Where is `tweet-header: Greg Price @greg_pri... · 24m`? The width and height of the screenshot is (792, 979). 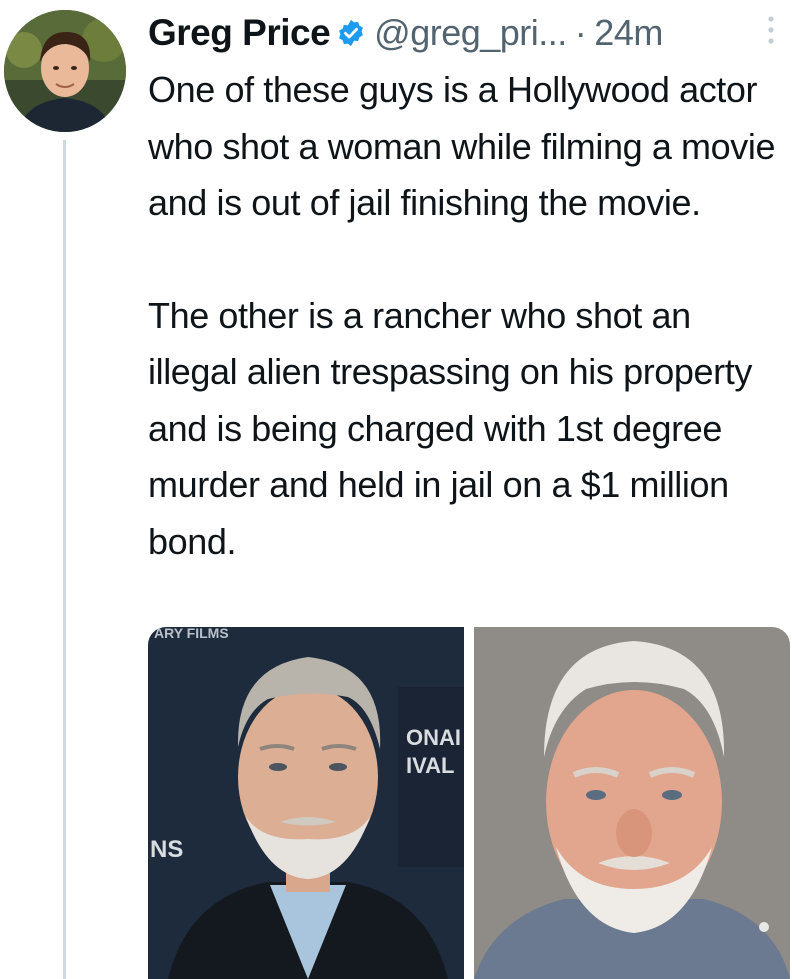 tweet-header: Greg Price @greg_pri... · 24m is located at coordinates (405, 33).